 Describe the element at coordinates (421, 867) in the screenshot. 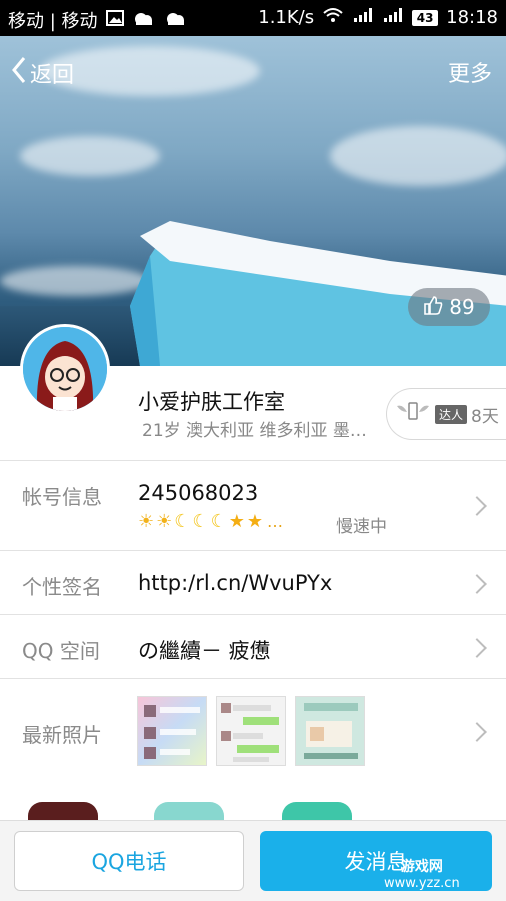

I see `watermark-brand: 游戏网` at that location.